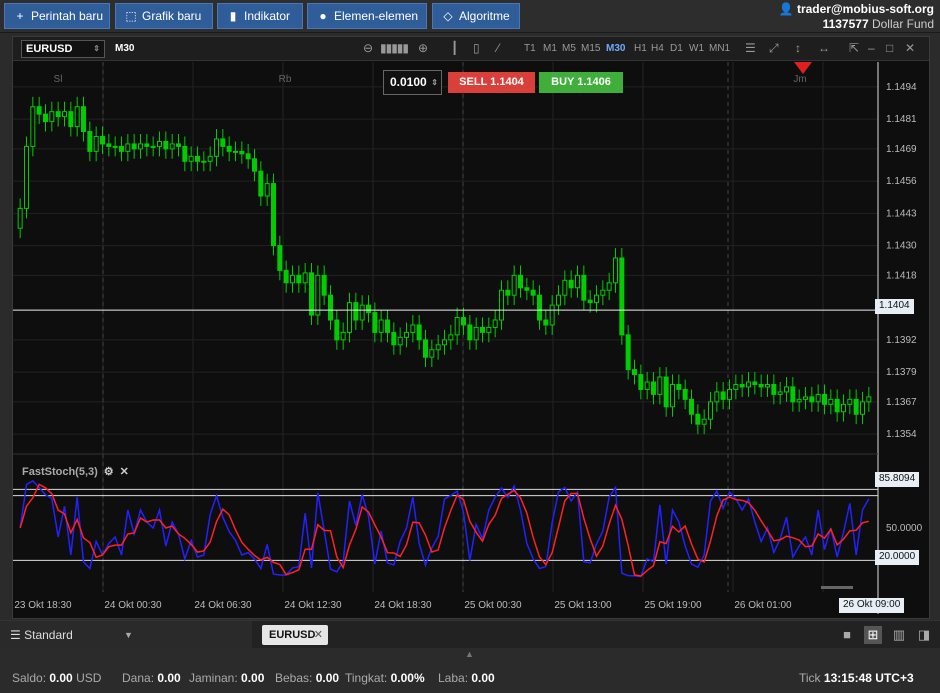 Image resolution: width=940 pixels, height=693 pixels. I want to click on price-tick-label: 1.1379, so click(901, 372).